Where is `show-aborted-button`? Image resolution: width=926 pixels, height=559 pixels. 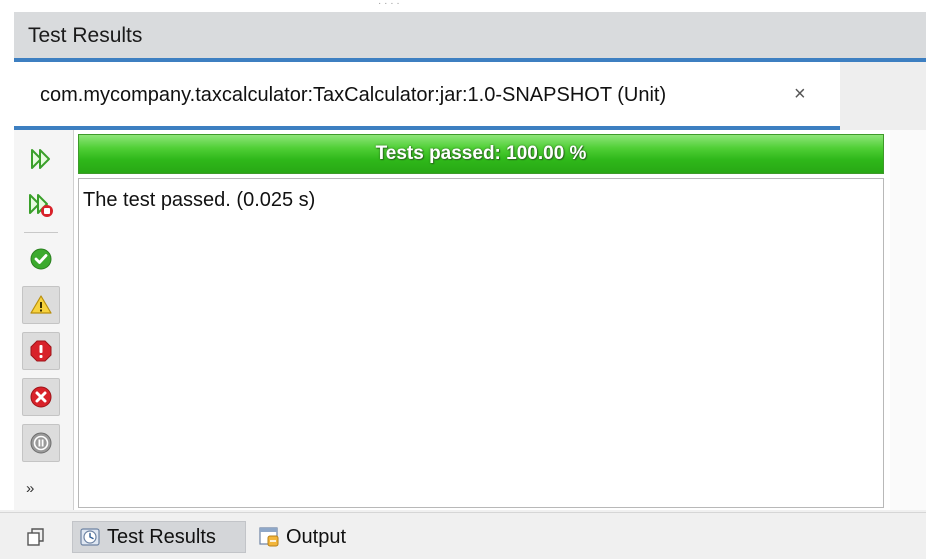
show-aborted-button is located at coordinates (41, 443).